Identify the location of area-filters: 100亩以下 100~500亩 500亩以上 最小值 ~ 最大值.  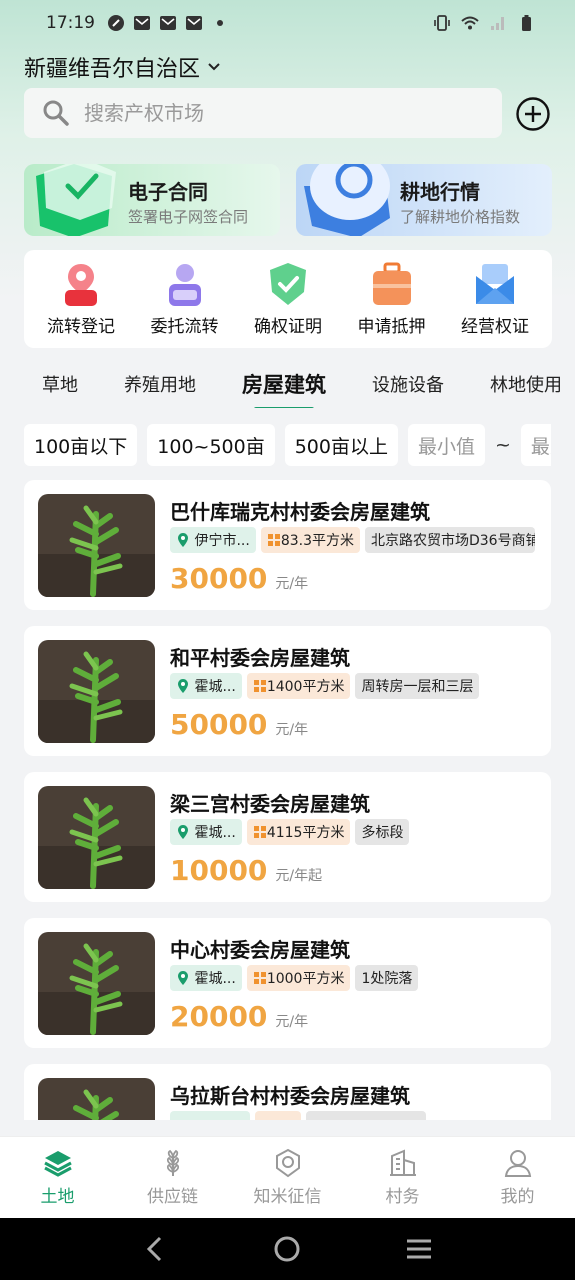
(287, 445).